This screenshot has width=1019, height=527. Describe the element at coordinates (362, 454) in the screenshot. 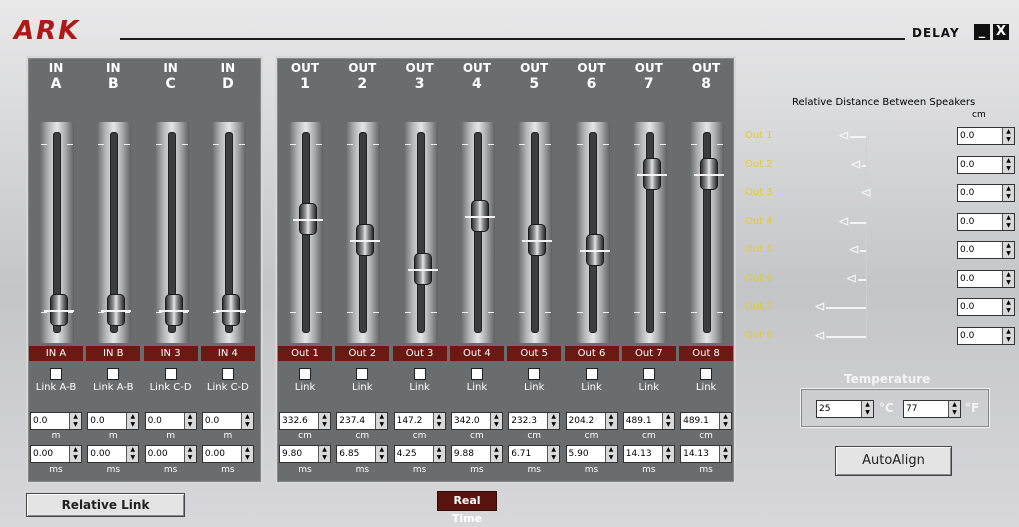

I see `time-field: 6.85 ▲ ▼` at that location.